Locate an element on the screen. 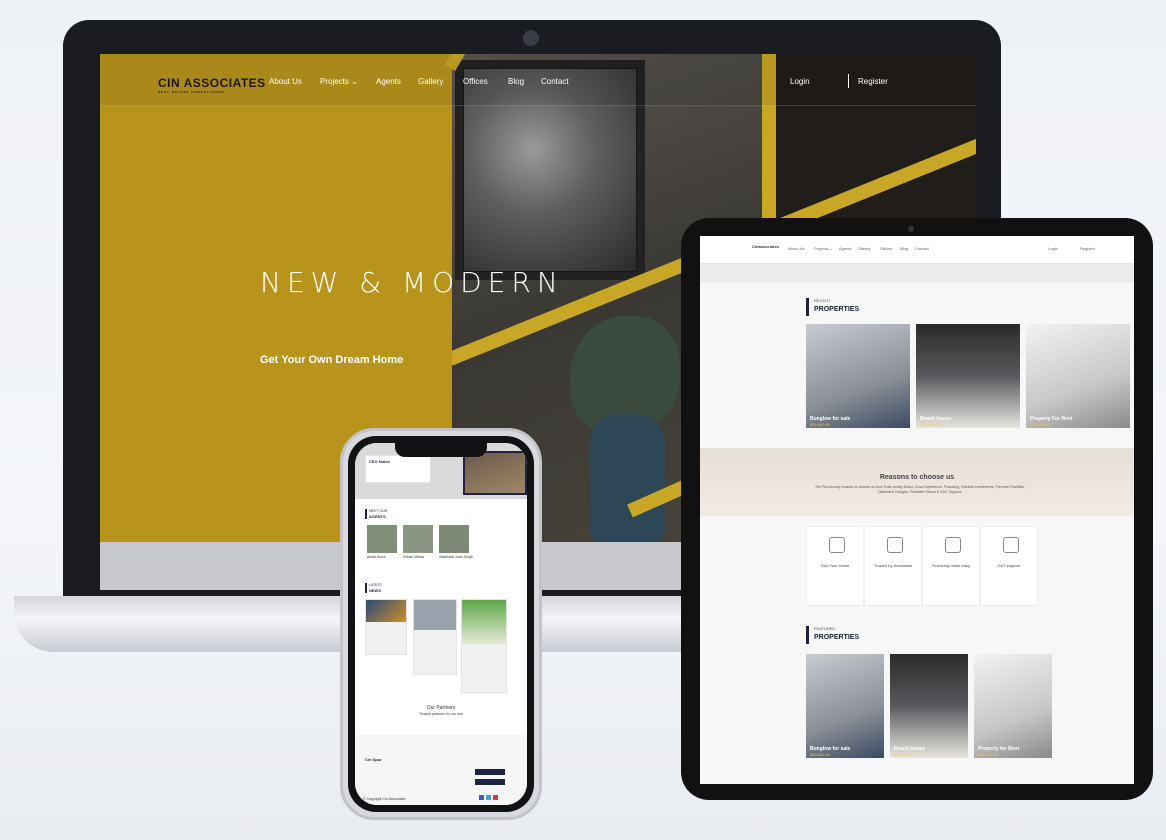  featured-kicker: FEATURED is located at coordinates (825, 628).